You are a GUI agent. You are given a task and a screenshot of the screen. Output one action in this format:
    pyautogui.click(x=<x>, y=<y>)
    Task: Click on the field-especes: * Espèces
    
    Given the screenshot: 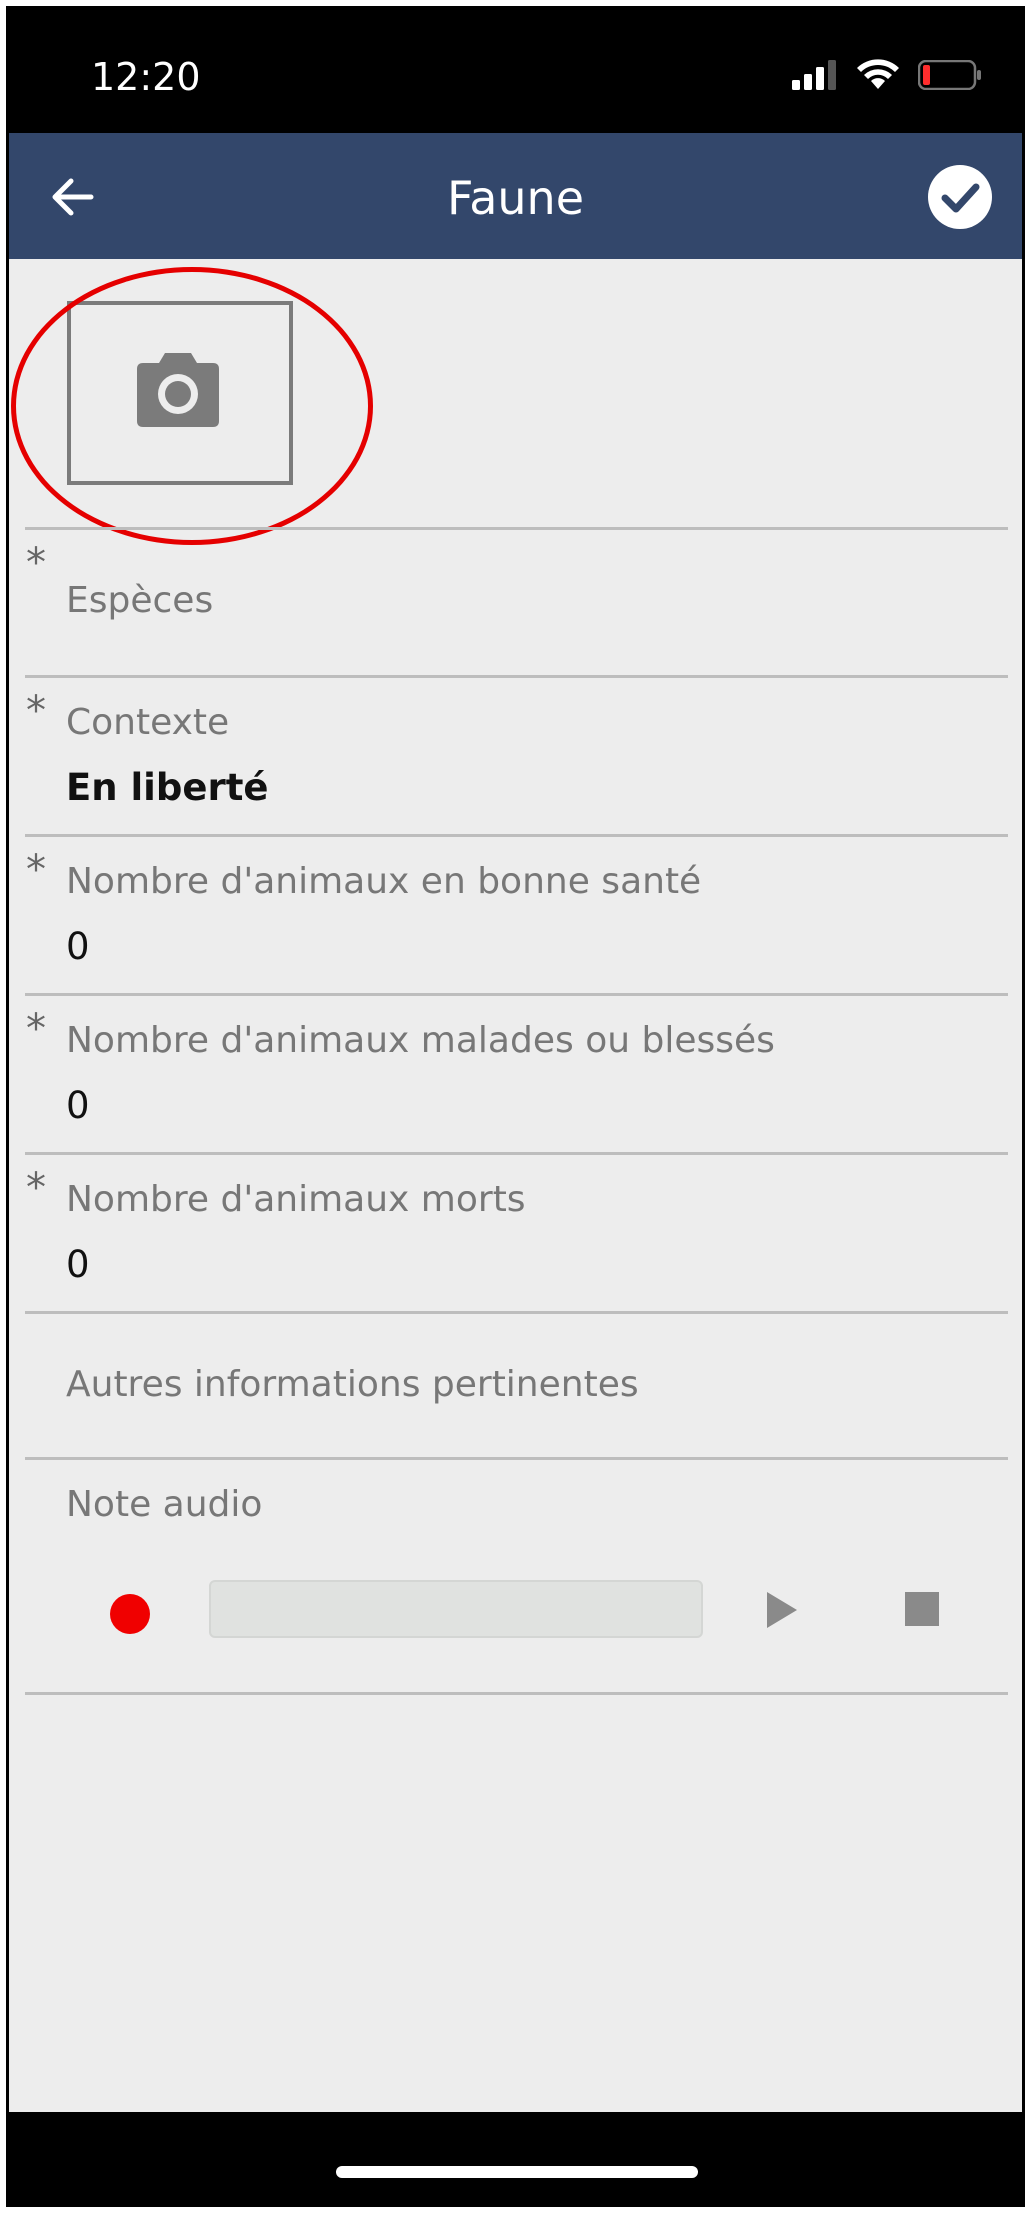 What is the action you would take?
    pyautogui.click(x=515, y=602)
    